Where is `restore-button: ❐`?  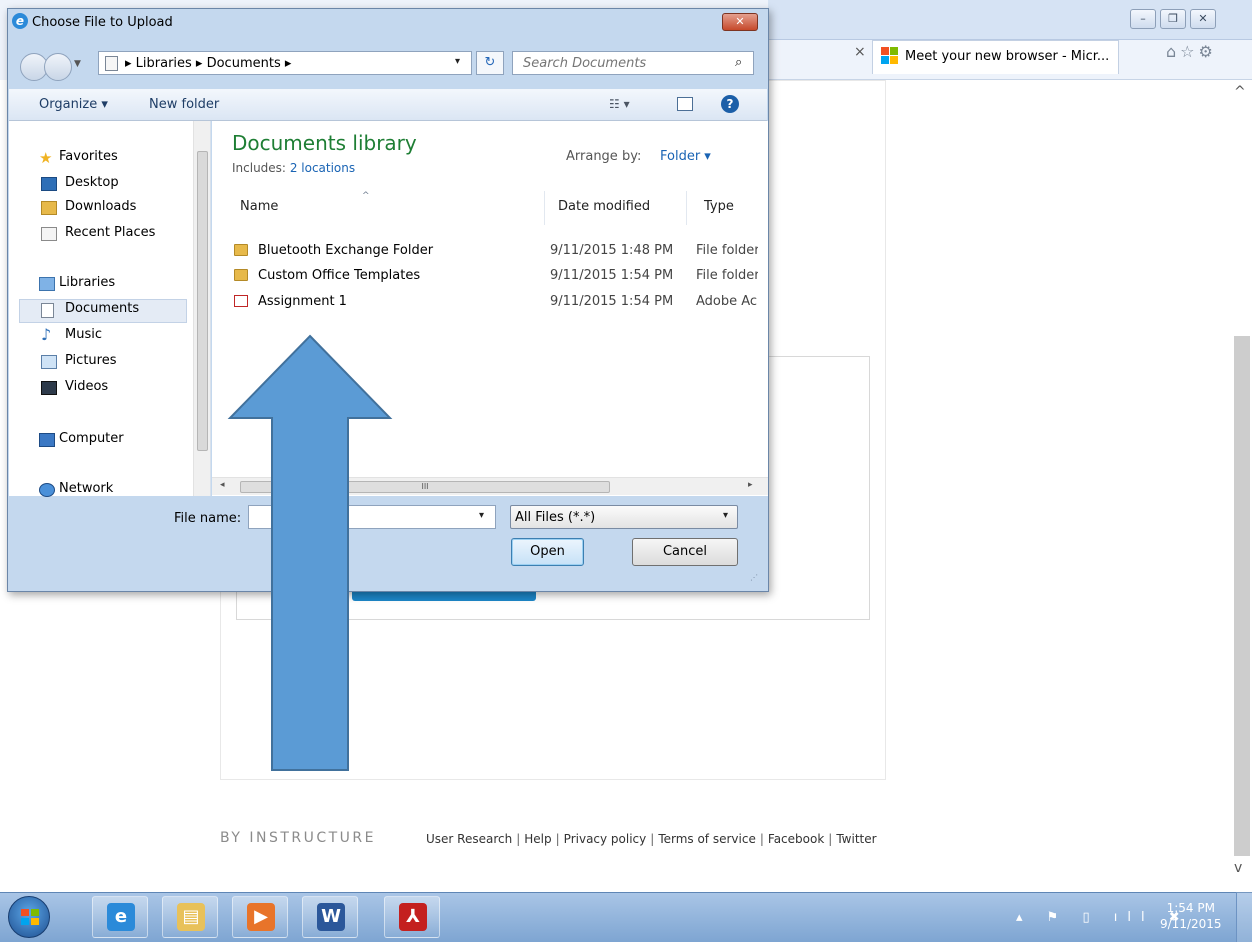 restore-button: ❐ is located at coordinates (1173, 19).